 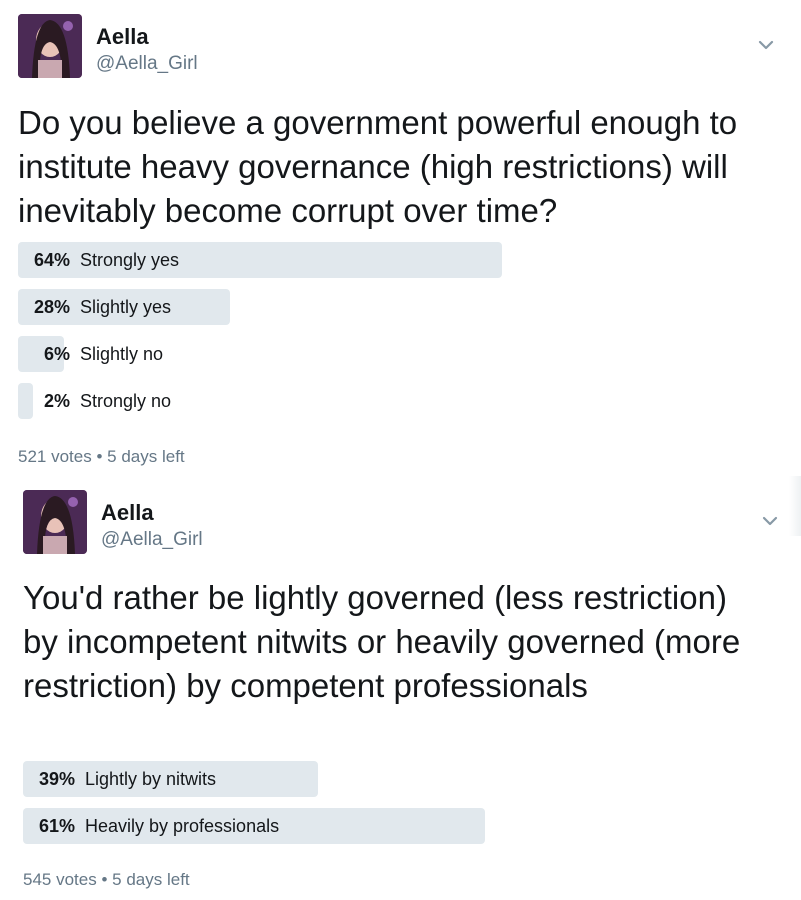 I want to click on poll-option-label: Slightly no, so click(x=122, y=354).